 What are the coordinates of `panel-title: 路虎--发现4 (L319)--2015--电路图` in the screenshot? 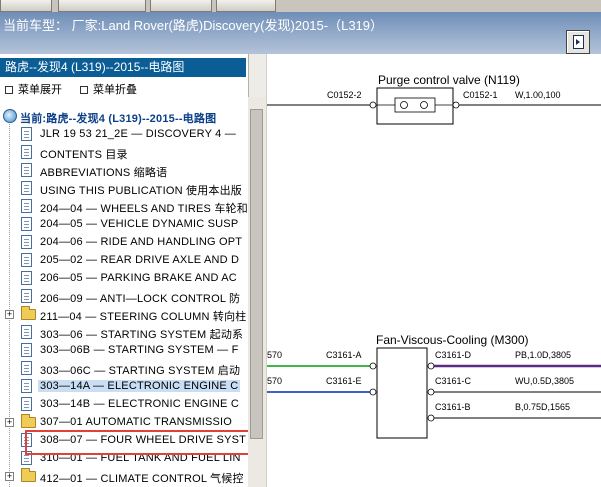 It's located at (123, 67).